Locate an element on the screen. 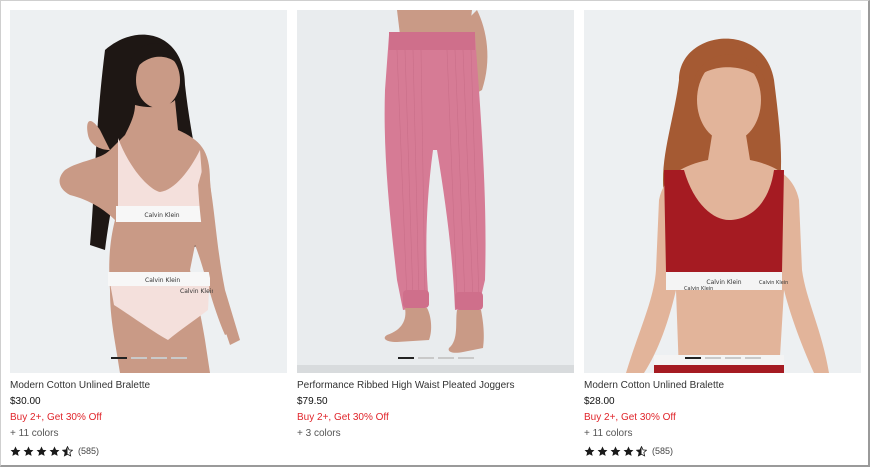 This screenshot has height=467, width=870. product-colors: + 3 colors is located at coordinates (435, 435).